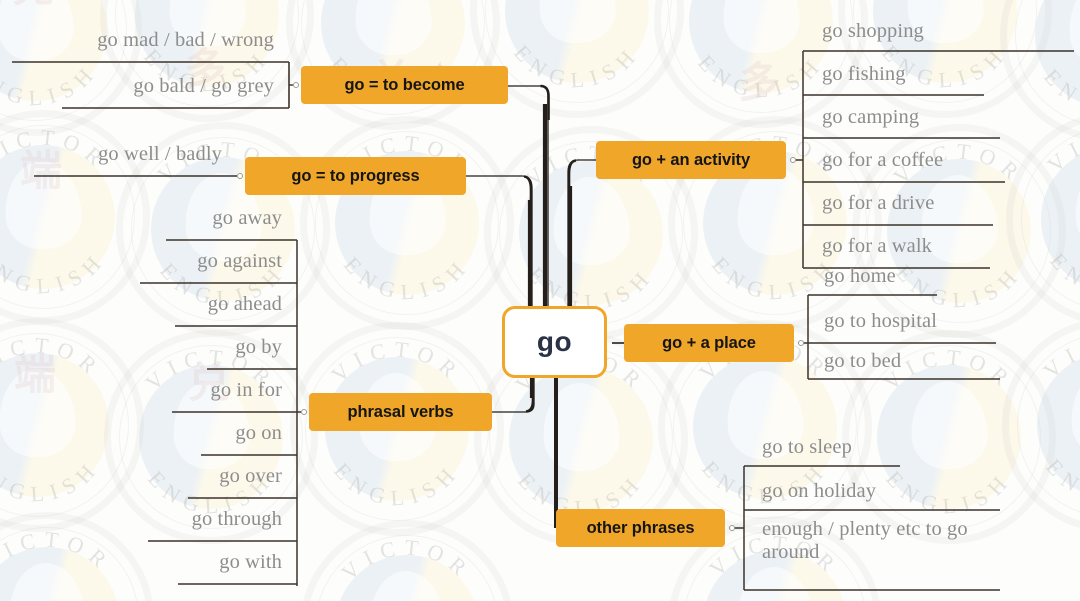  Describe the element at coordinates (807, 447) in the screenshot. I see `leaf-go-to-sleep: go to sleep` at that location.